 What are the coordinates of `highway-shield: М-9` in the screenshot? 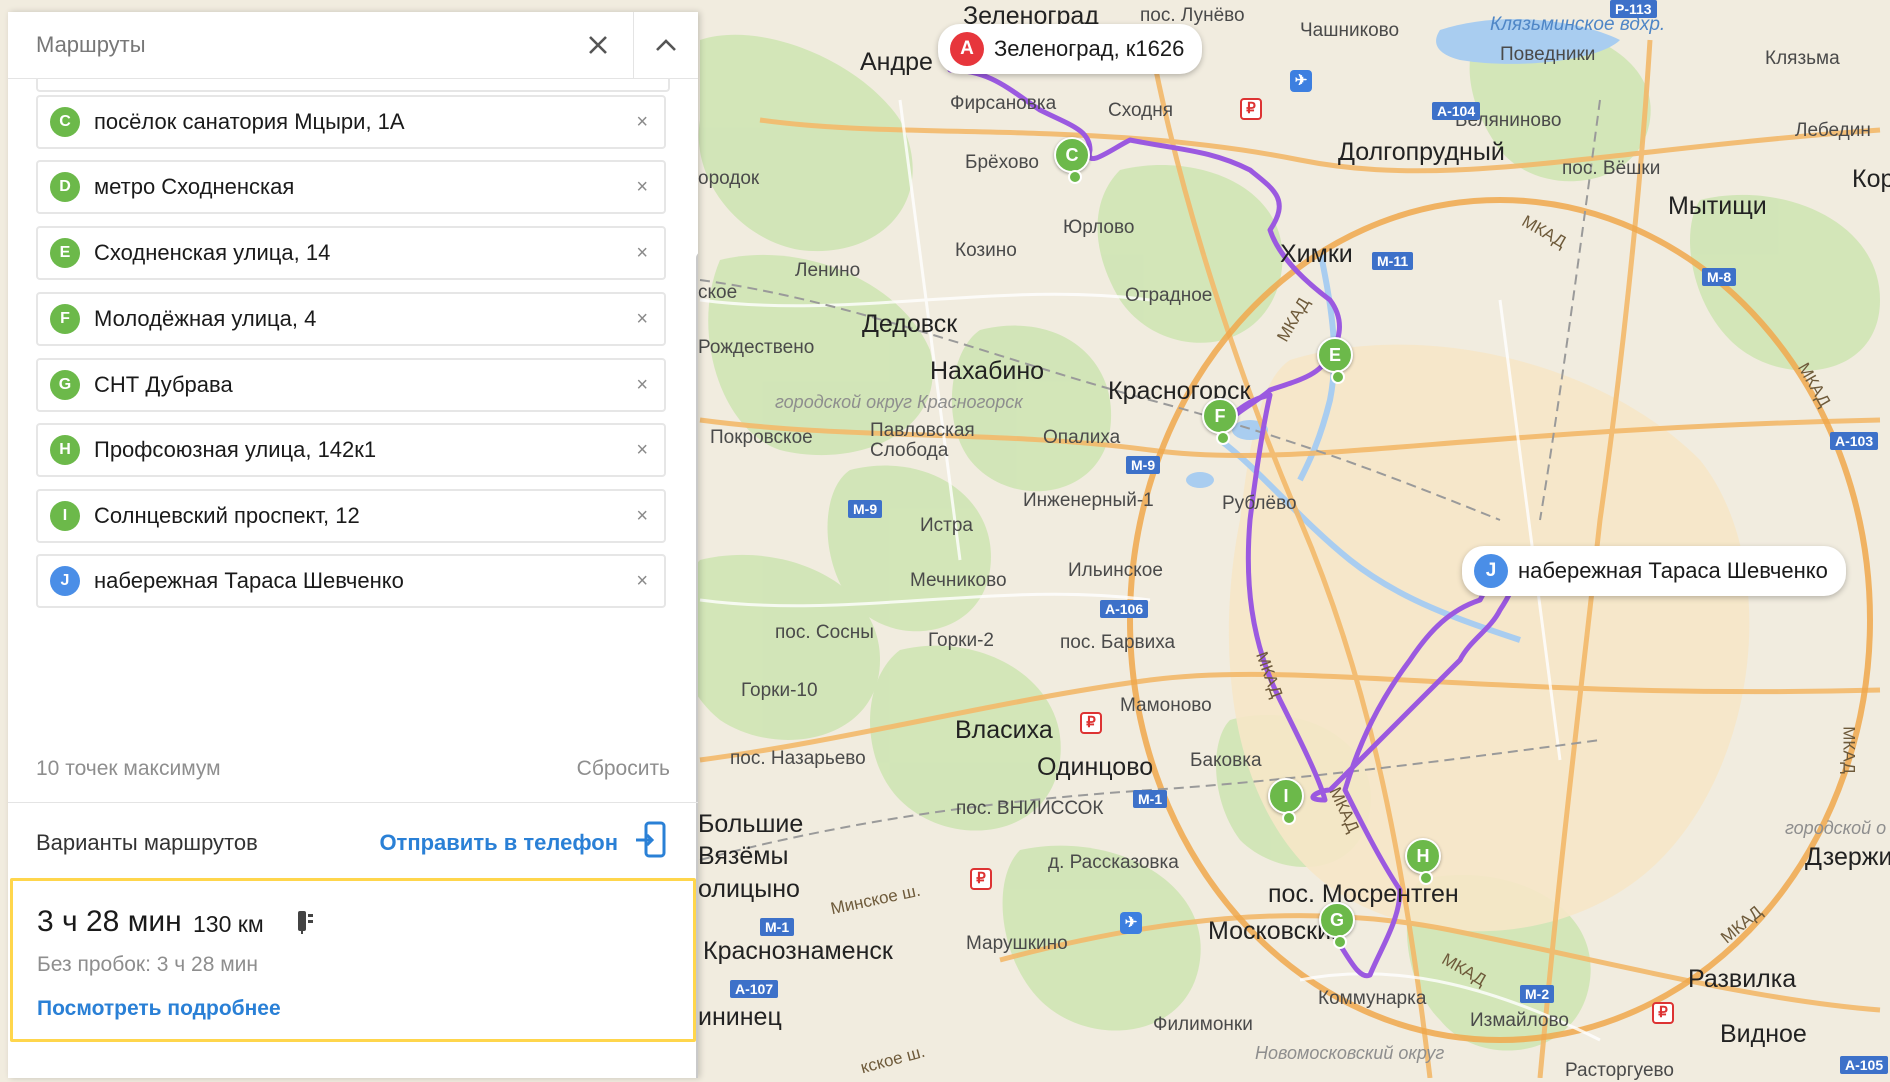 It's located at (865, 509).